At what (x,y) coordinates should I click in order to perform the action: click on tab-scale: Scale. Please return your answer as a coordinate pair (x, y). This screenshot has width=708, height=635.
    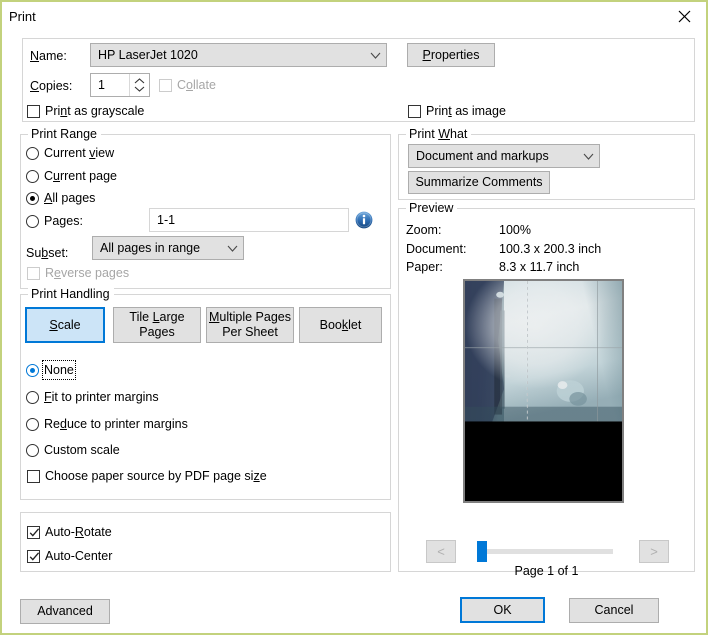
    Looking at the image, I should click on (65, 325).